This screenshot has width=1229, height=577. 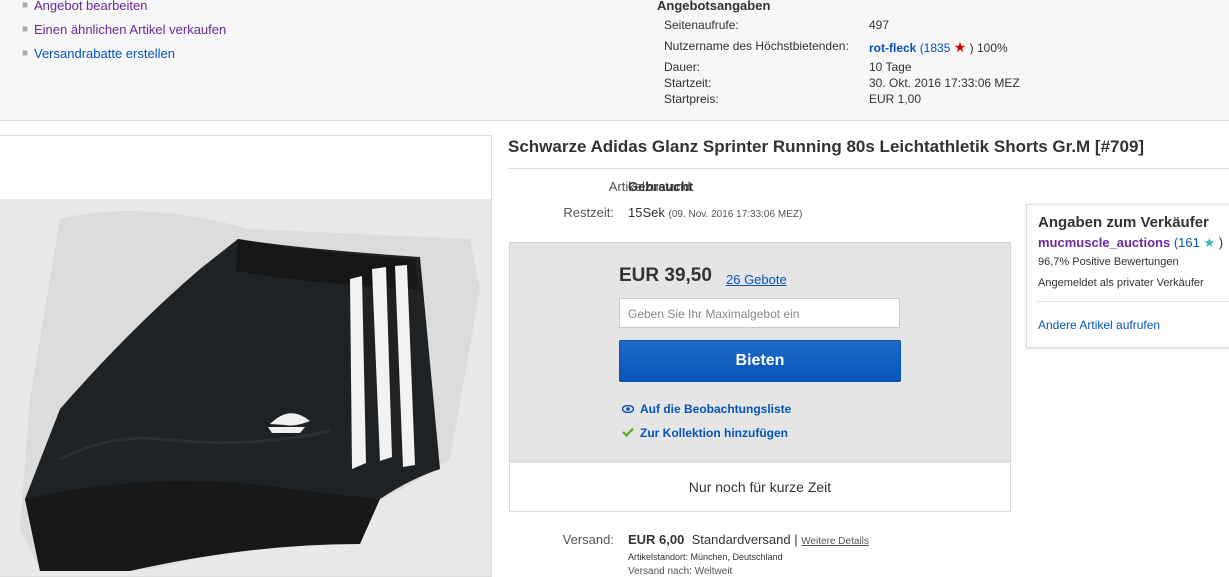 I want to click on action-item-sell-similar: ■ Einen ähnlichen Artikel verkaufen, so click(x=124, y=33).